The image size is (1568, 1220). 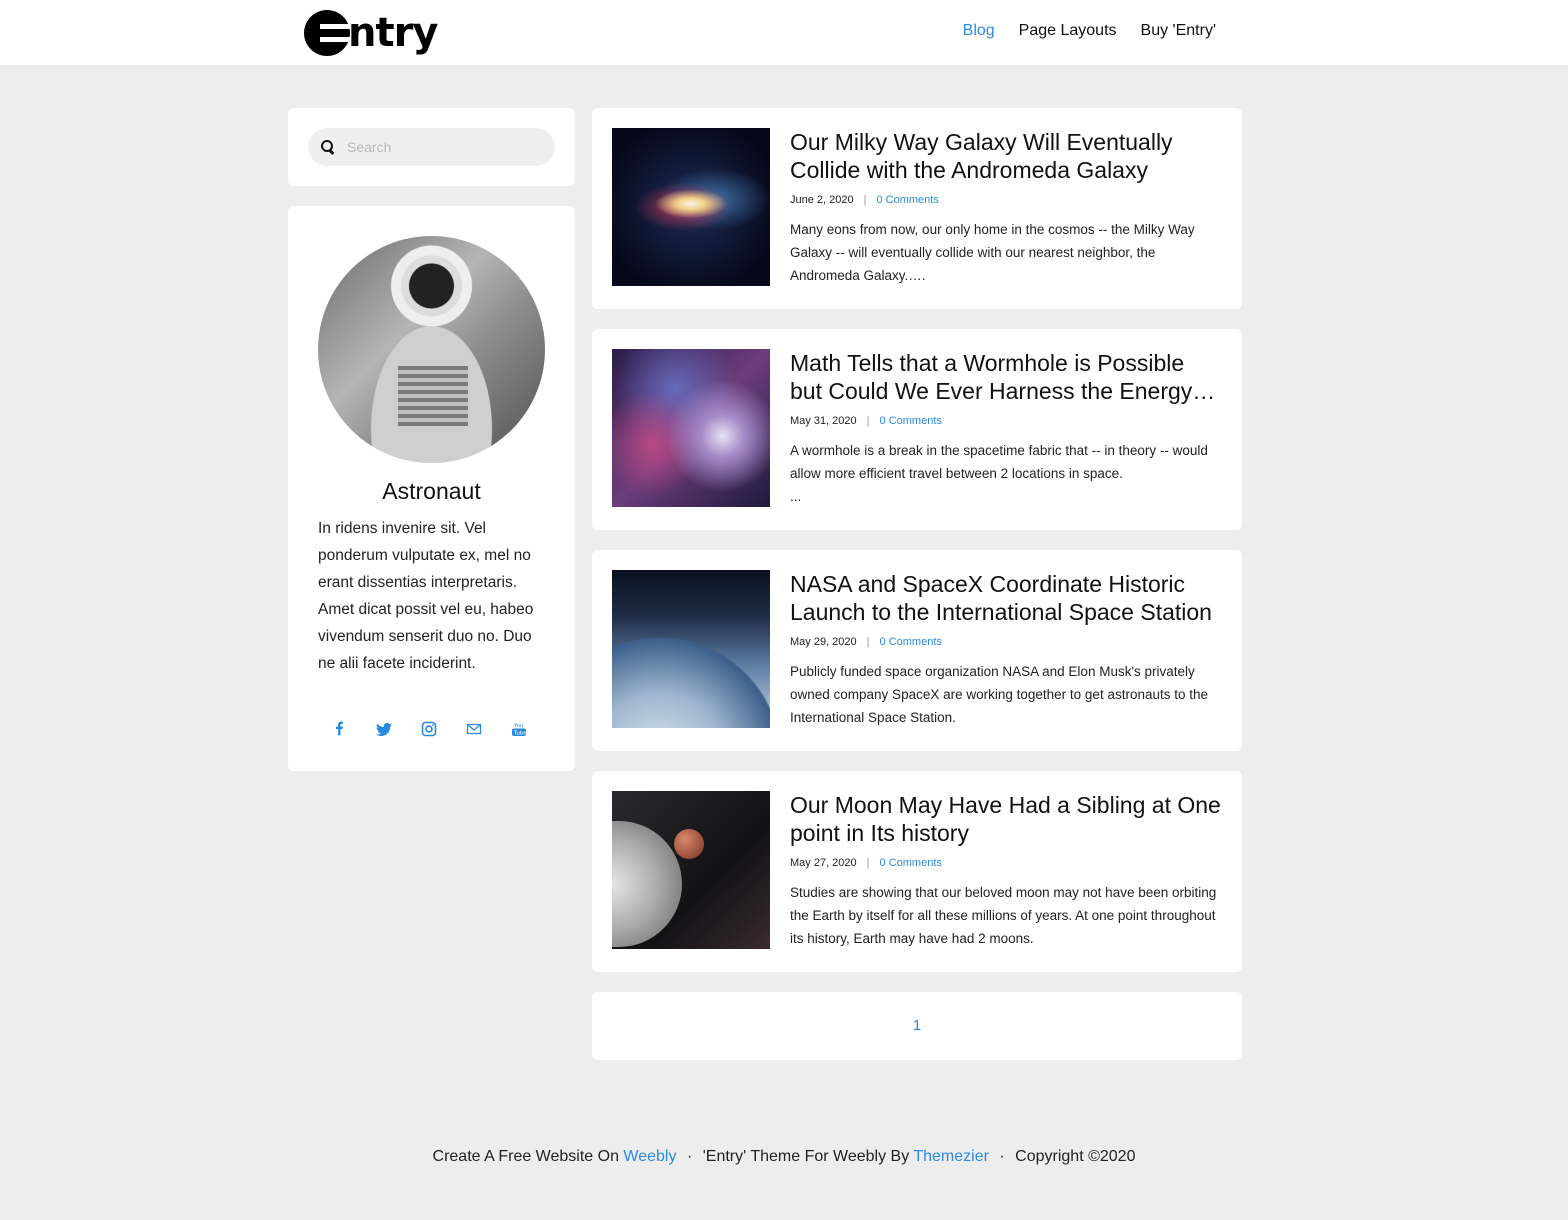 What do you see at coordinates (393, 33) in the screenshot?
I see `logo-text: ntry` at bounding box center [393, 33].